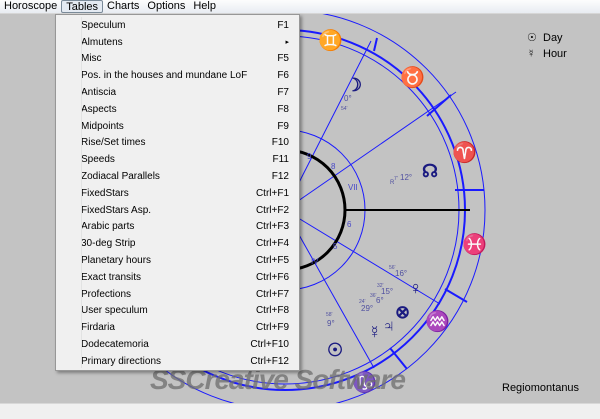 Image resolution: width=600 pixels, height=419 pixels. Describe the element at coordinates (177, 260) in the screenshot. I see `menu-item-planetary-hours: Planetary hours Ctrl+F5` at that location.